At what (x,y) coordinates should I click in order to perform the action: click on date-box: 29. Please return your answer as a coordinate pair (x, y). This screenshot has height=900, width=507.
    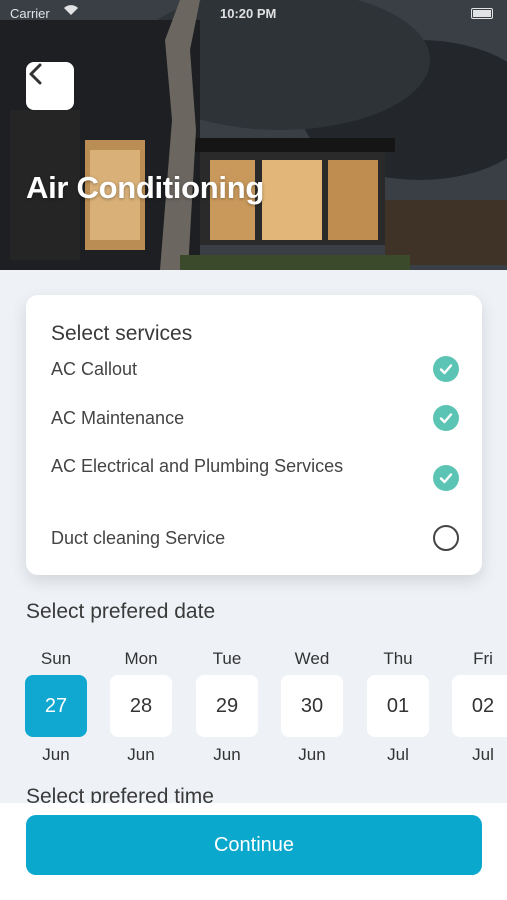
    Looking at the image, I should click on (227, 706).